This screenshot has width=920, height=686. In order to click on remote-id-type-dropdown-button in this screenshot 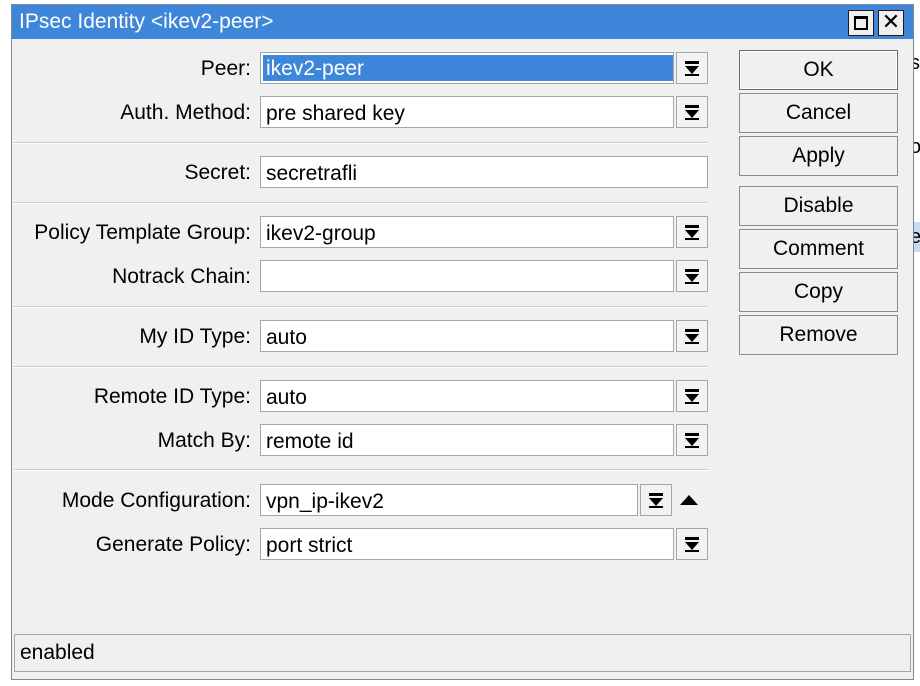, I will do `click(692, 396)`.